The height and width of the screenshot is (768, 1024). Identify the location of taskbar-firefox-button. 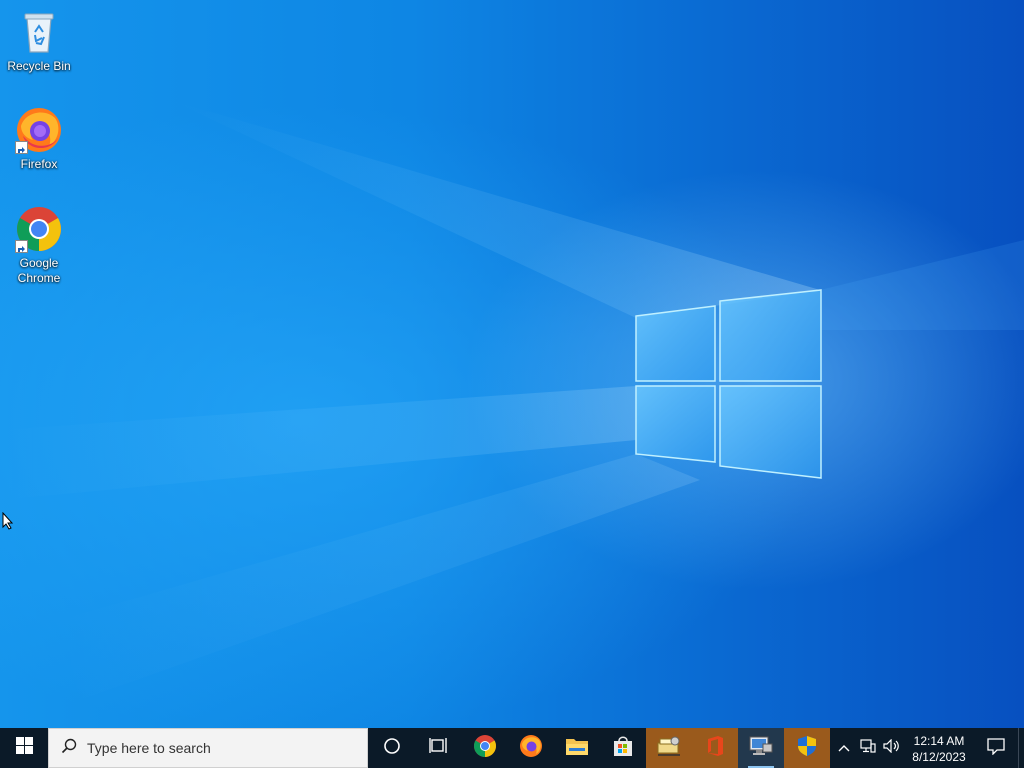
(531, 748).